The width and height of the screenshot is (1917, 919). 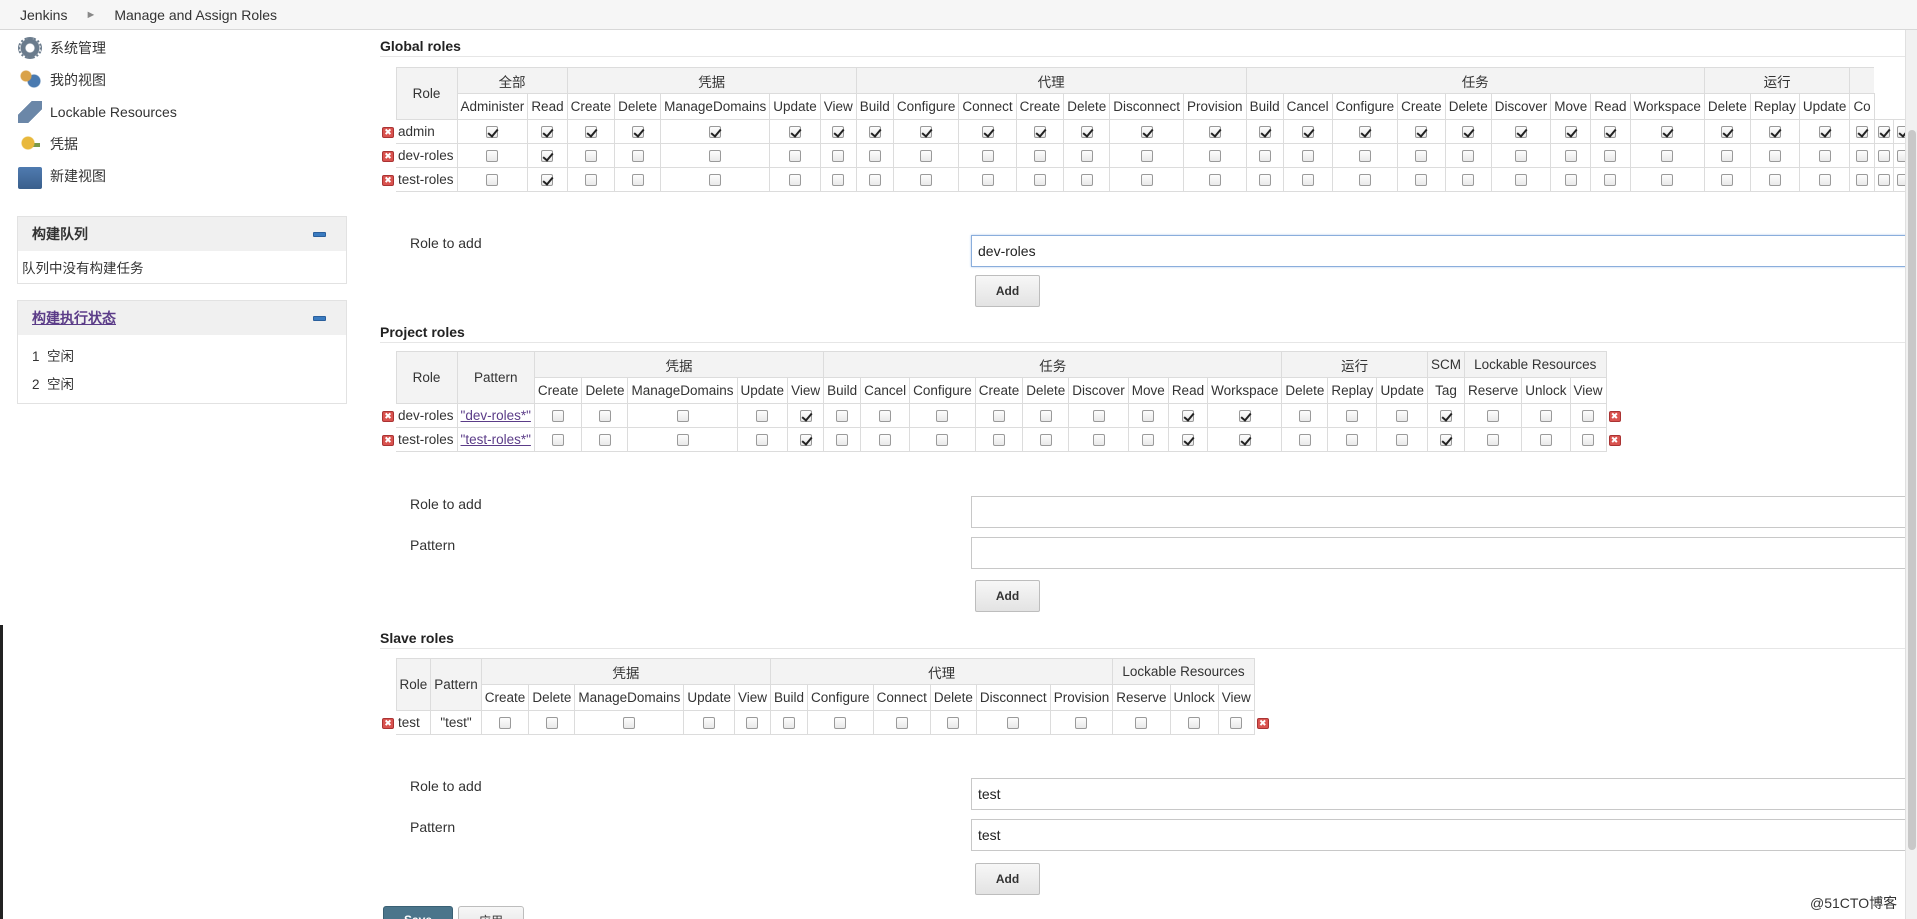 What do you see at coordinates (491, 912) in the screenshot?
I see `apply-button: 应用` at bounding box center [491, 912].